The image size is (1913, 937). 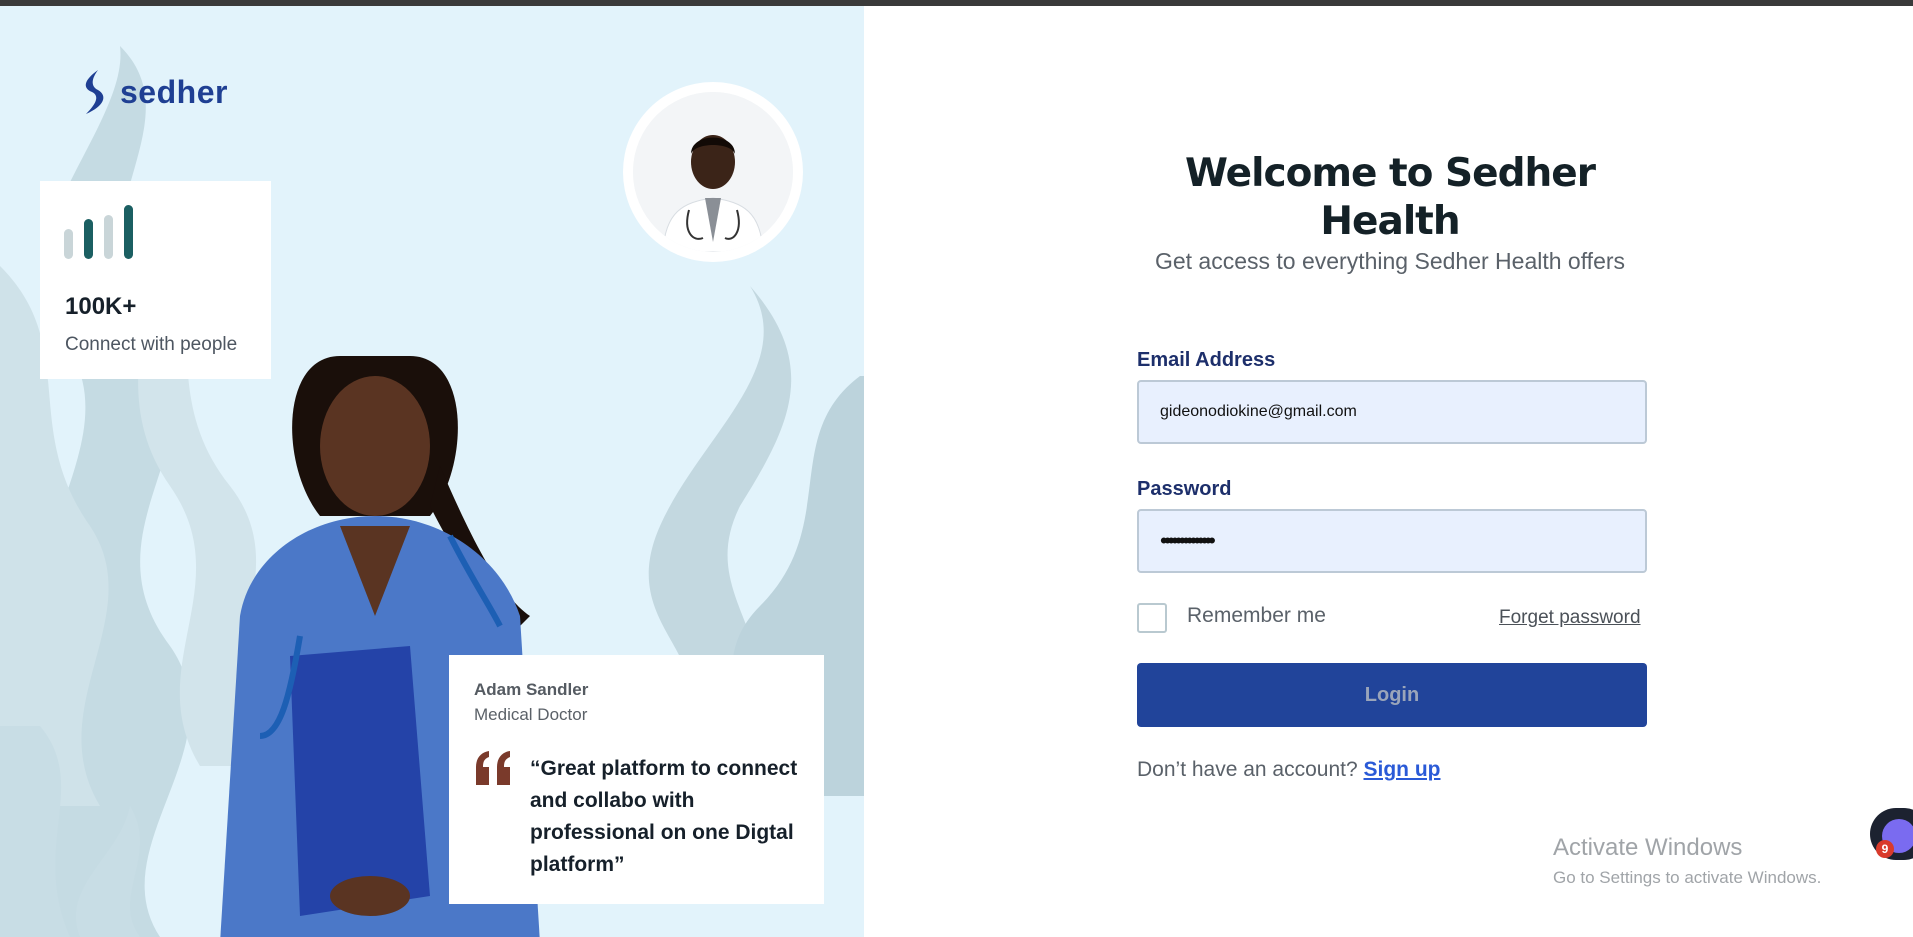 What do you see at coordinates (1885, 849) in the screenshot?
I see `chat-notification-badge: 9` at bounding box center [1885, 849].